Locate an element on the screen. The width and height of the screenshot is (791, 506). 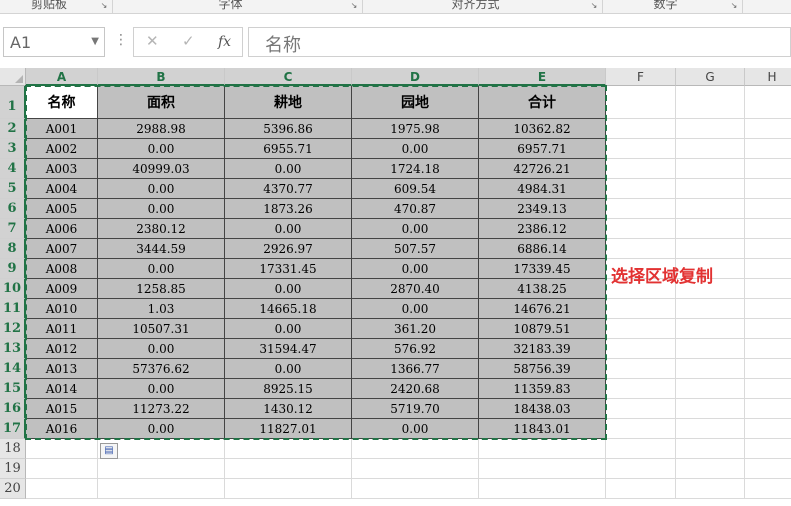
table-cell: 2926.97 is located at coordinates (288, 249).